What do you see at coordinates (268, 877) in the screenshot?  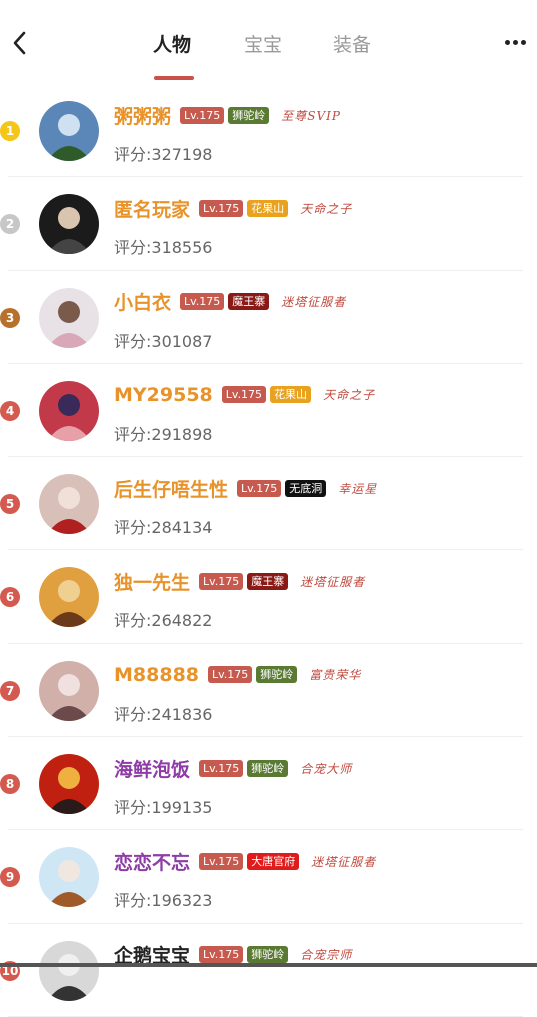 I see `ranking-row: 9 恋恋不忘 Lv.175 大唐官府 迷塔征服者 评分:196323` at bounding box center [268, 877].